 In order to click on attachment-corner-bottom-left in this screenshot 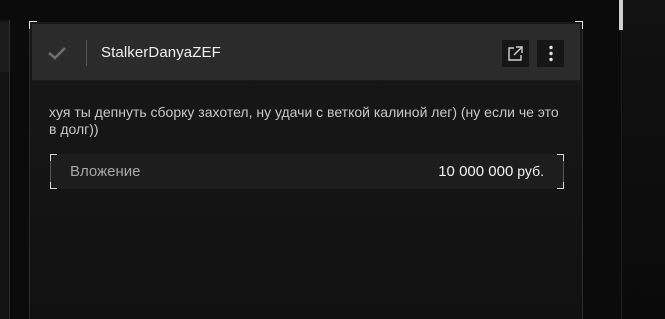, I will do `click(53, 185)`.